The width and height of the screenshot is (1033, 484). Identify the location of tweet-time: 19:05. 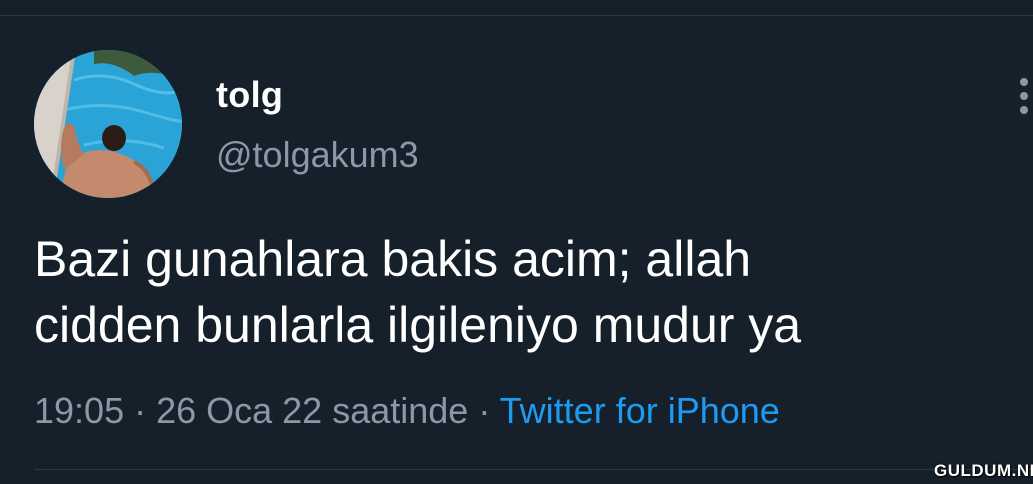
(79, 410).